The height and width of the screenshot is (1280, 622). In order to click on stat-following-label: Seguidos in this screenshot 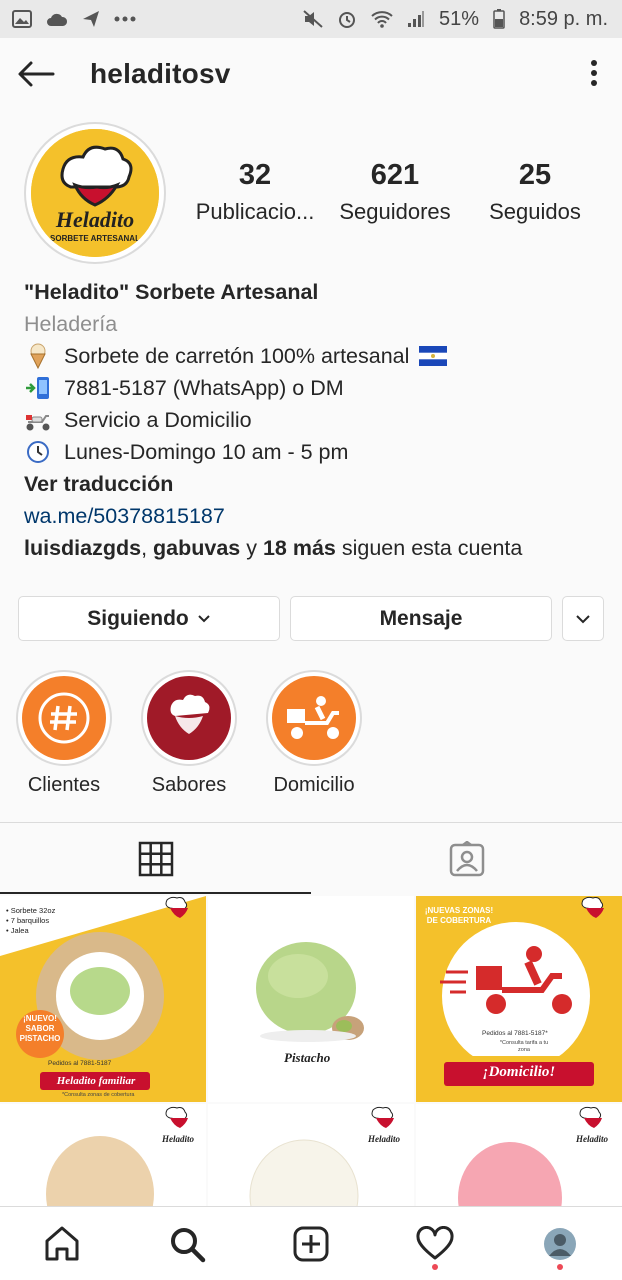, I will do `click(535, 211)`.